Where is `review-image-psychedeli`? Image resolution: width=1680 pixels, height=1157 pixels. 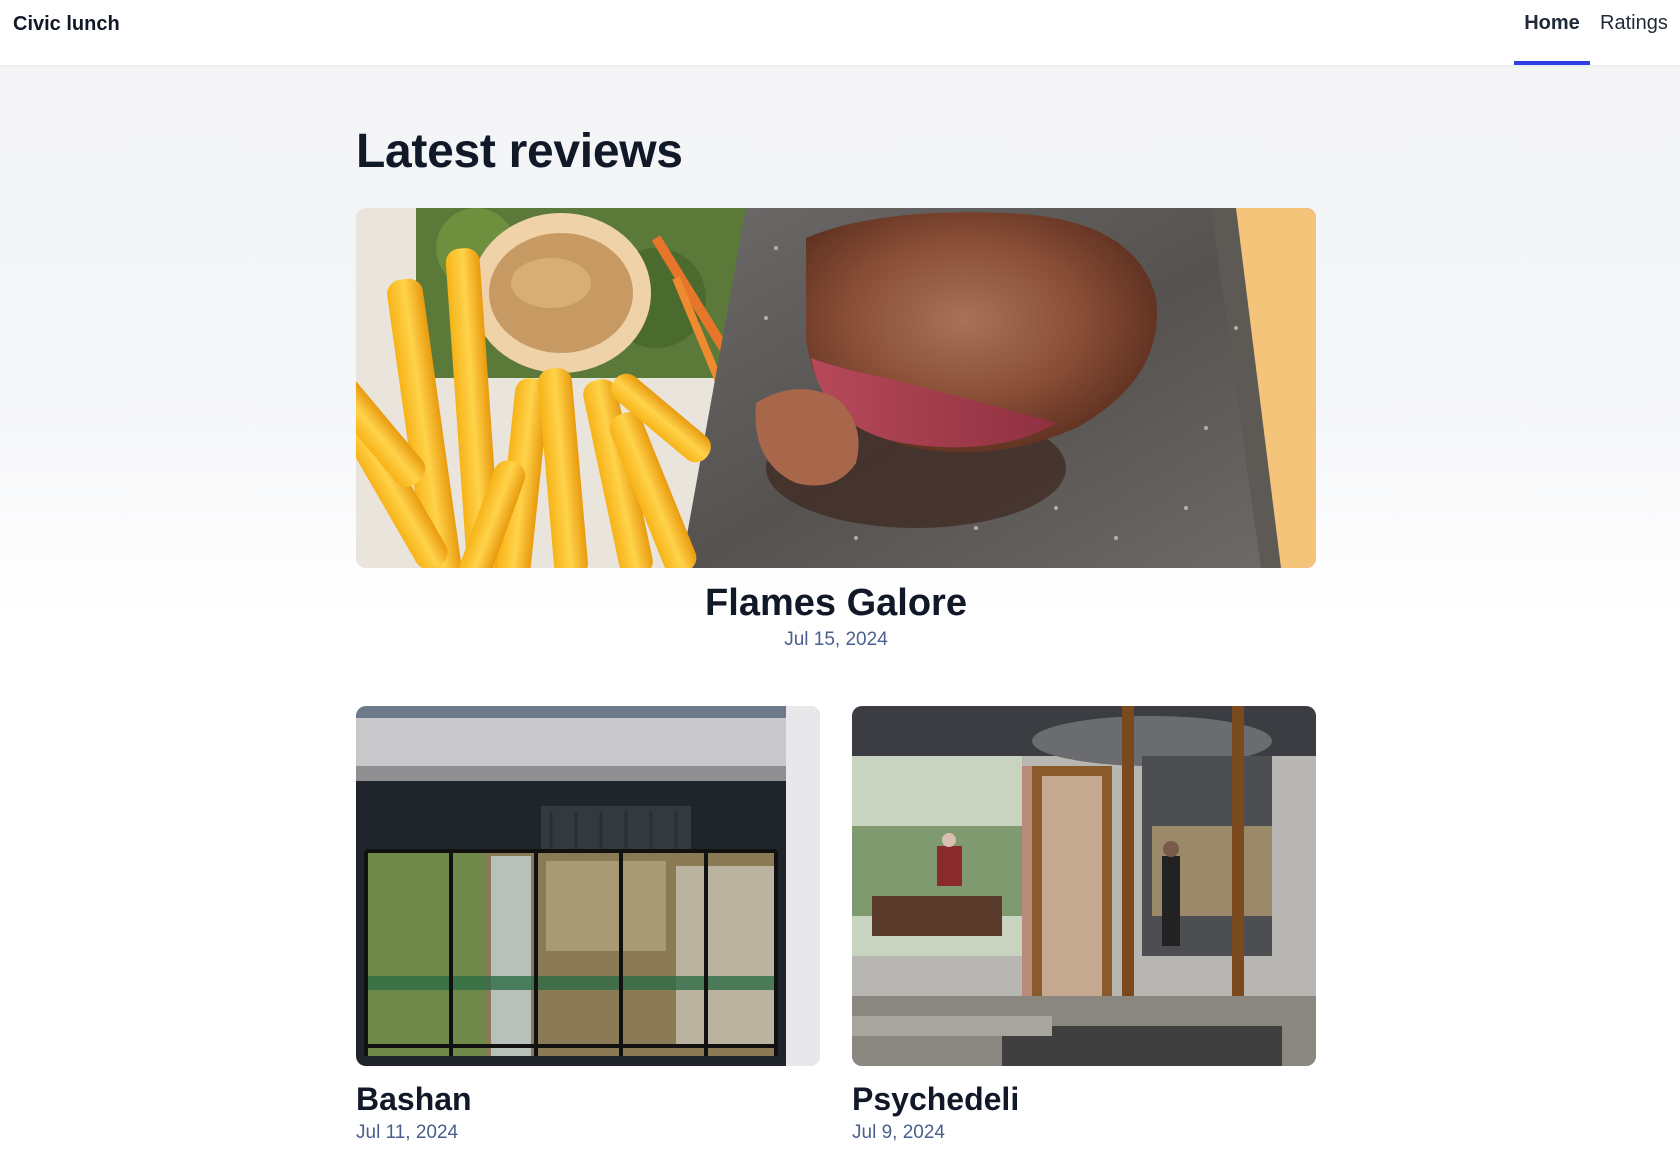 review-image-psychedeli is located at coordinates (1084, 886).